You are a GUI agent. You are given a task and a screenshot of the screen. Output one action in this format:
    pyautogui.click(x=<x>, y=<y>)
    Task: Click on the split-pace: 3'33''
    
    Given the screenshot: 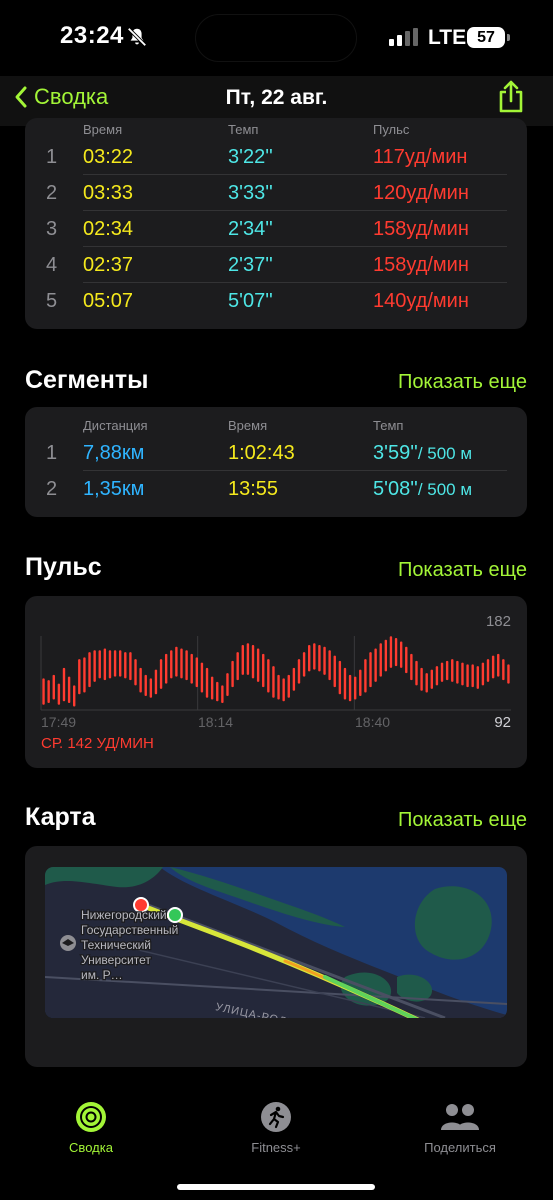 What is the action you would take?
    pyautogui.click(x=250, y=193)
    